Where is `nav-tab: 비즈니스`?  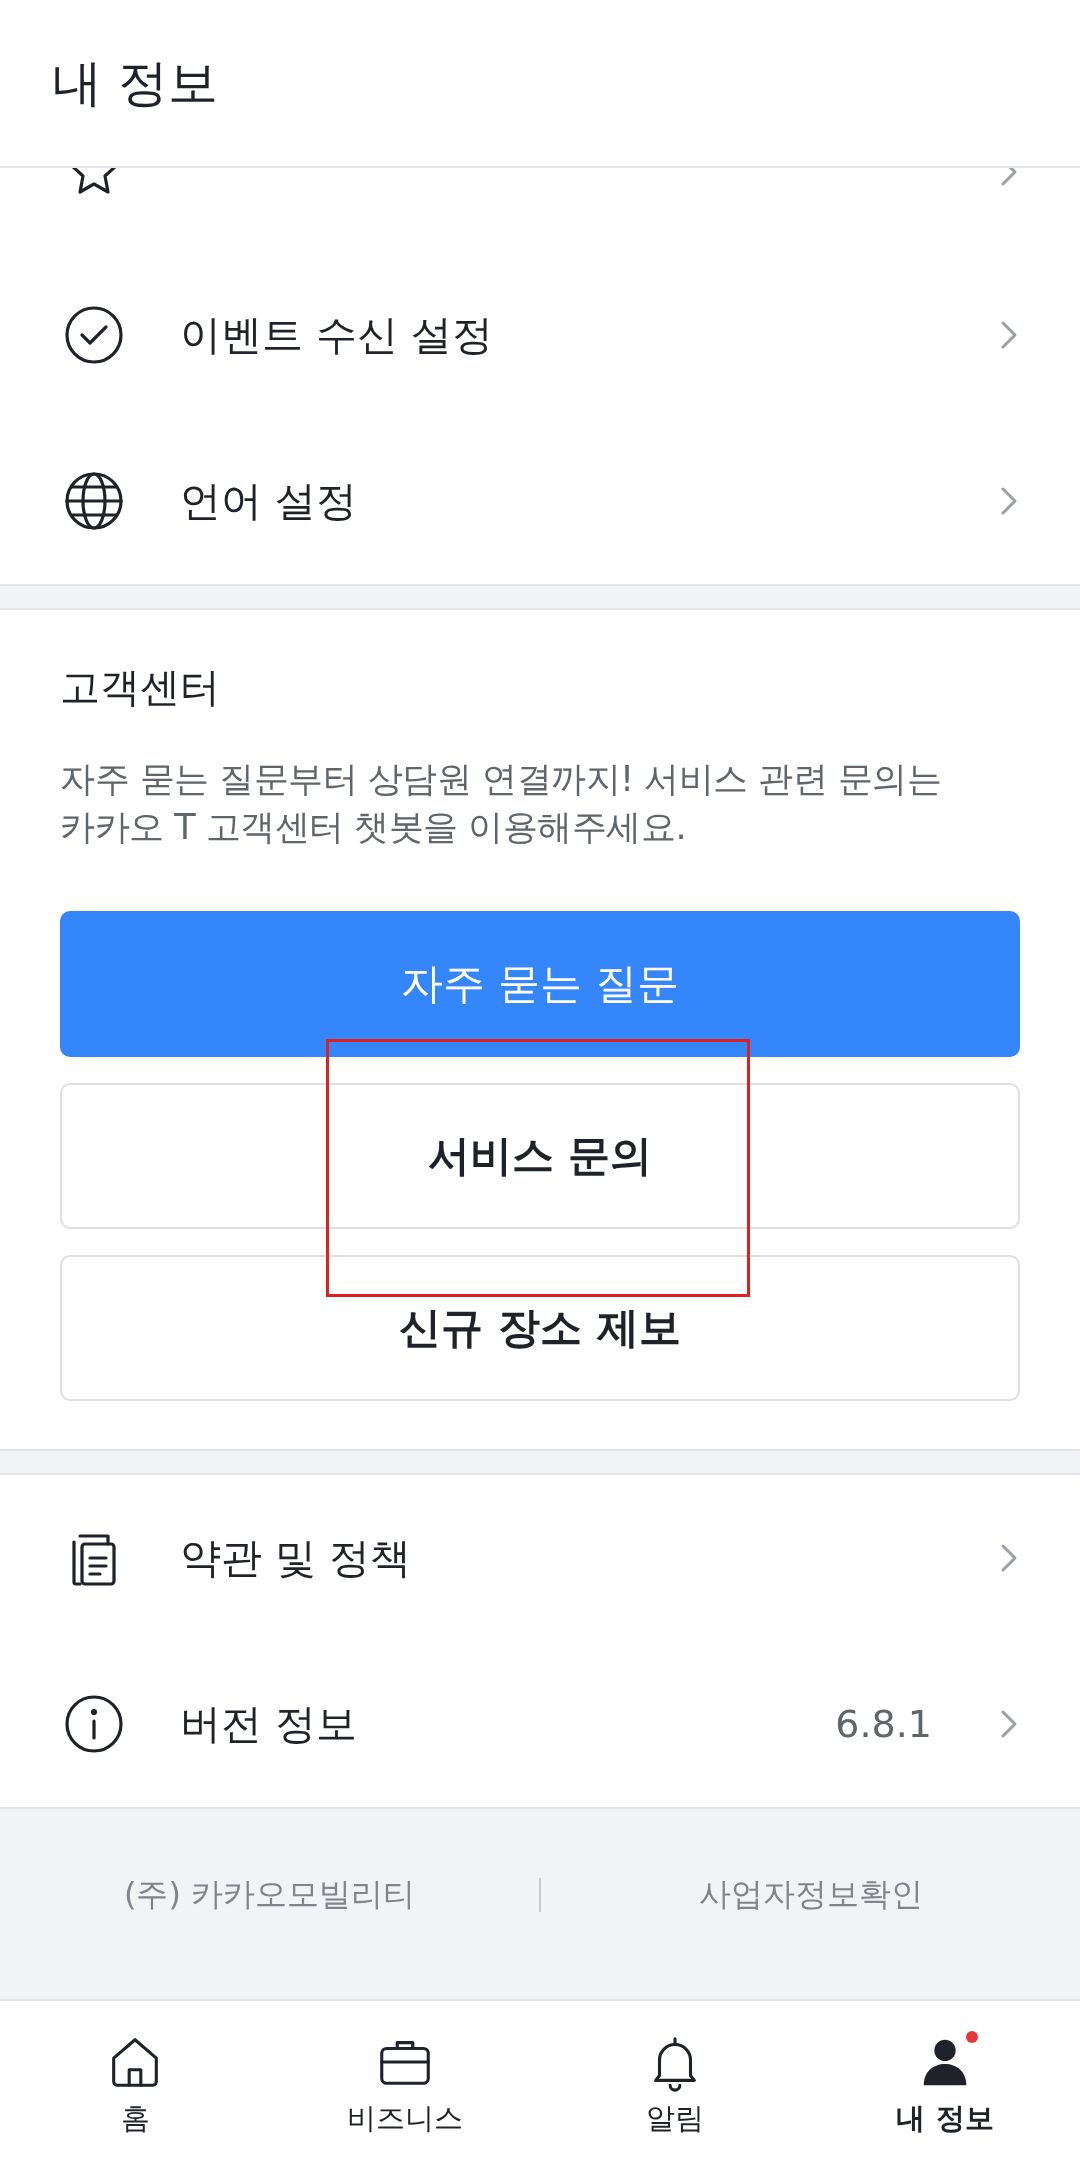
nav-tab: 비즈니스 is located at coordinates (405, 2084).